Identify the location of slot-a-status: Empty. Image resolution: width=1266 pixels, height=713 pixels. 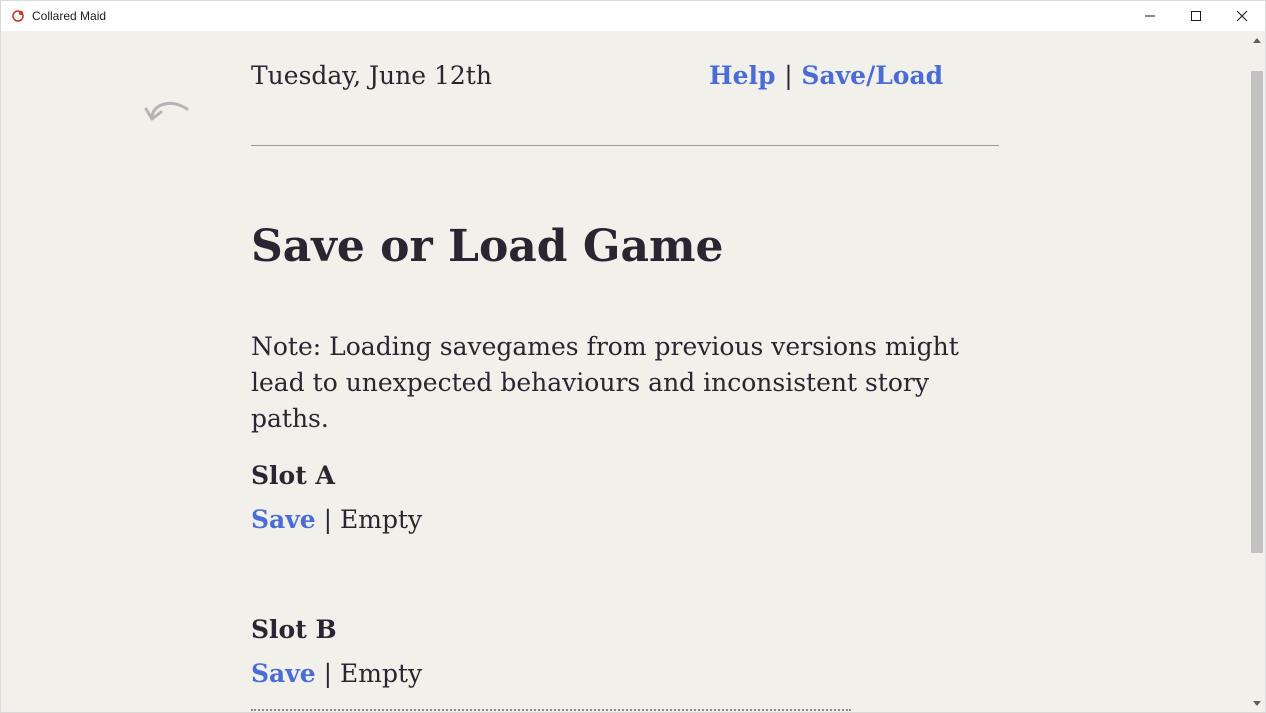
(381, 519).